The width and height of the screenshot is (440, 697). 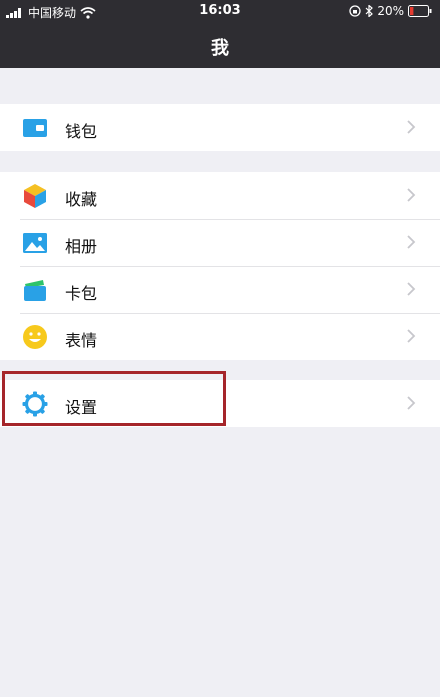 What do you see at coordinates (81, 131) in the screenshot?
I see `wallet-label: 钱包` at bounding box center [81, 131].